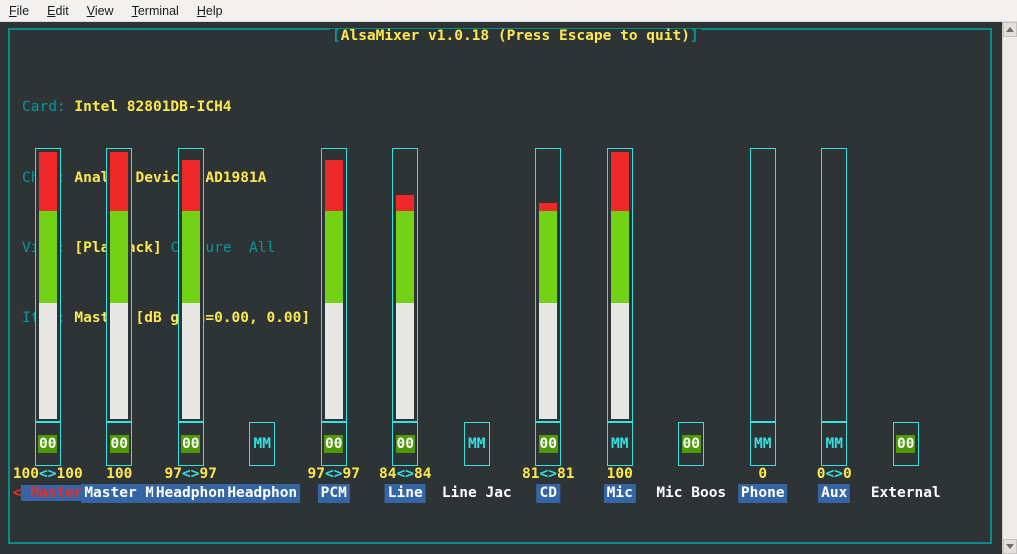 This screenshot has width=1017, height=554. What do you see at coordinates (210, 11) in the screenshot?
I see `menu-item-help: Help` at bounding box center [210, 11].